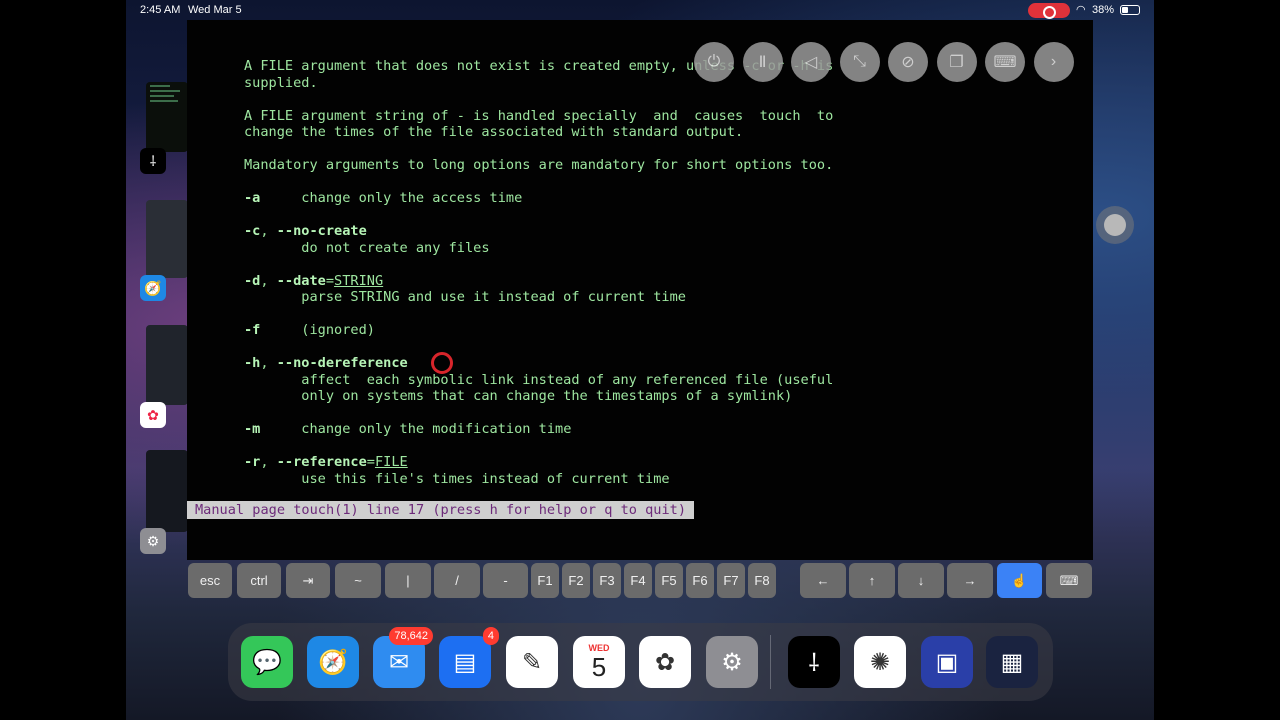  I want to click on man-text-segment: do not create any files, so click(367, 247).